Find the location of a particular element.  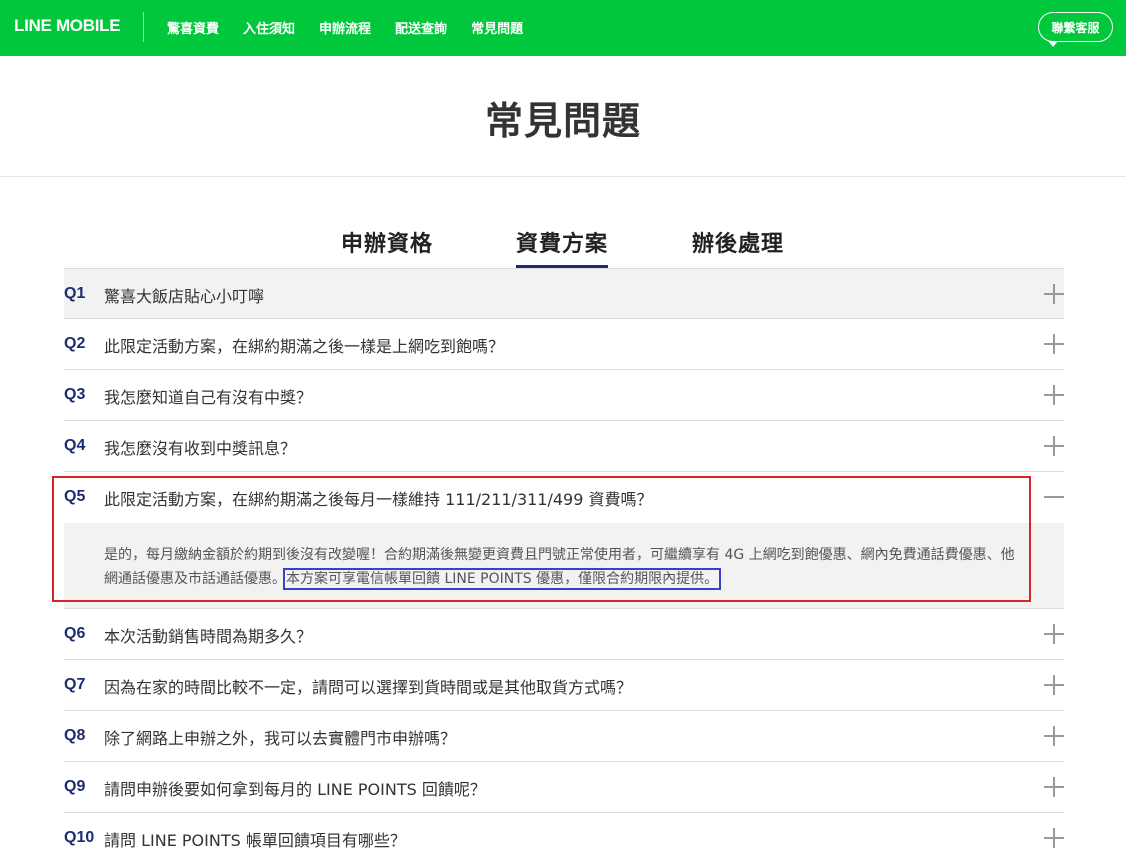

faq-item-q2: Q2 此限定活動方案，在綁約期滿之後一樣是上網吃到飽嗎？ is located at coordinates (564, 344).